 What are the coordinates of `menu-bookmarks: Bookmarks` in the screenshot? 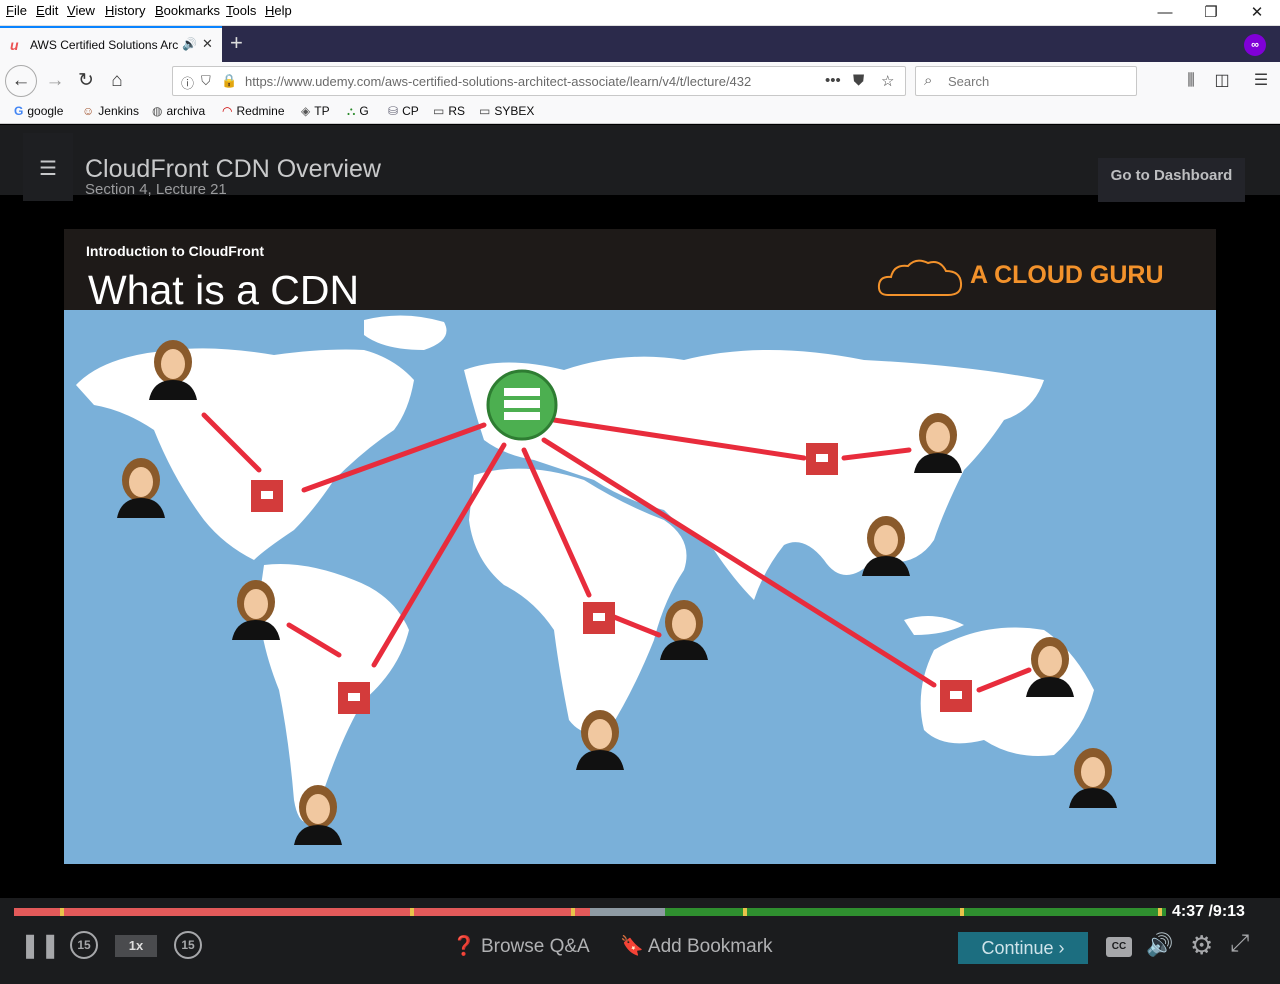 It's located at (187, 10).